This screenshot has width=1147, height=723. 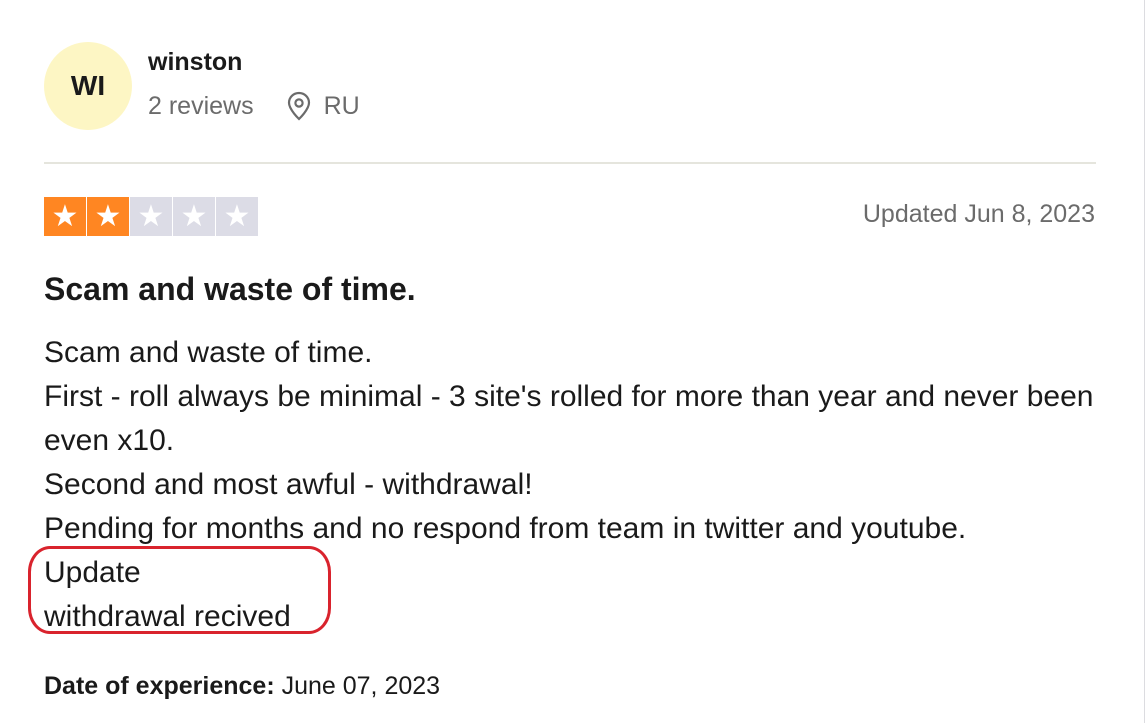 What do you see at coordinates (208, 352) in the screenshot?
I see `review-line: Scam and waste of time.` at bounding box center [208, 352].